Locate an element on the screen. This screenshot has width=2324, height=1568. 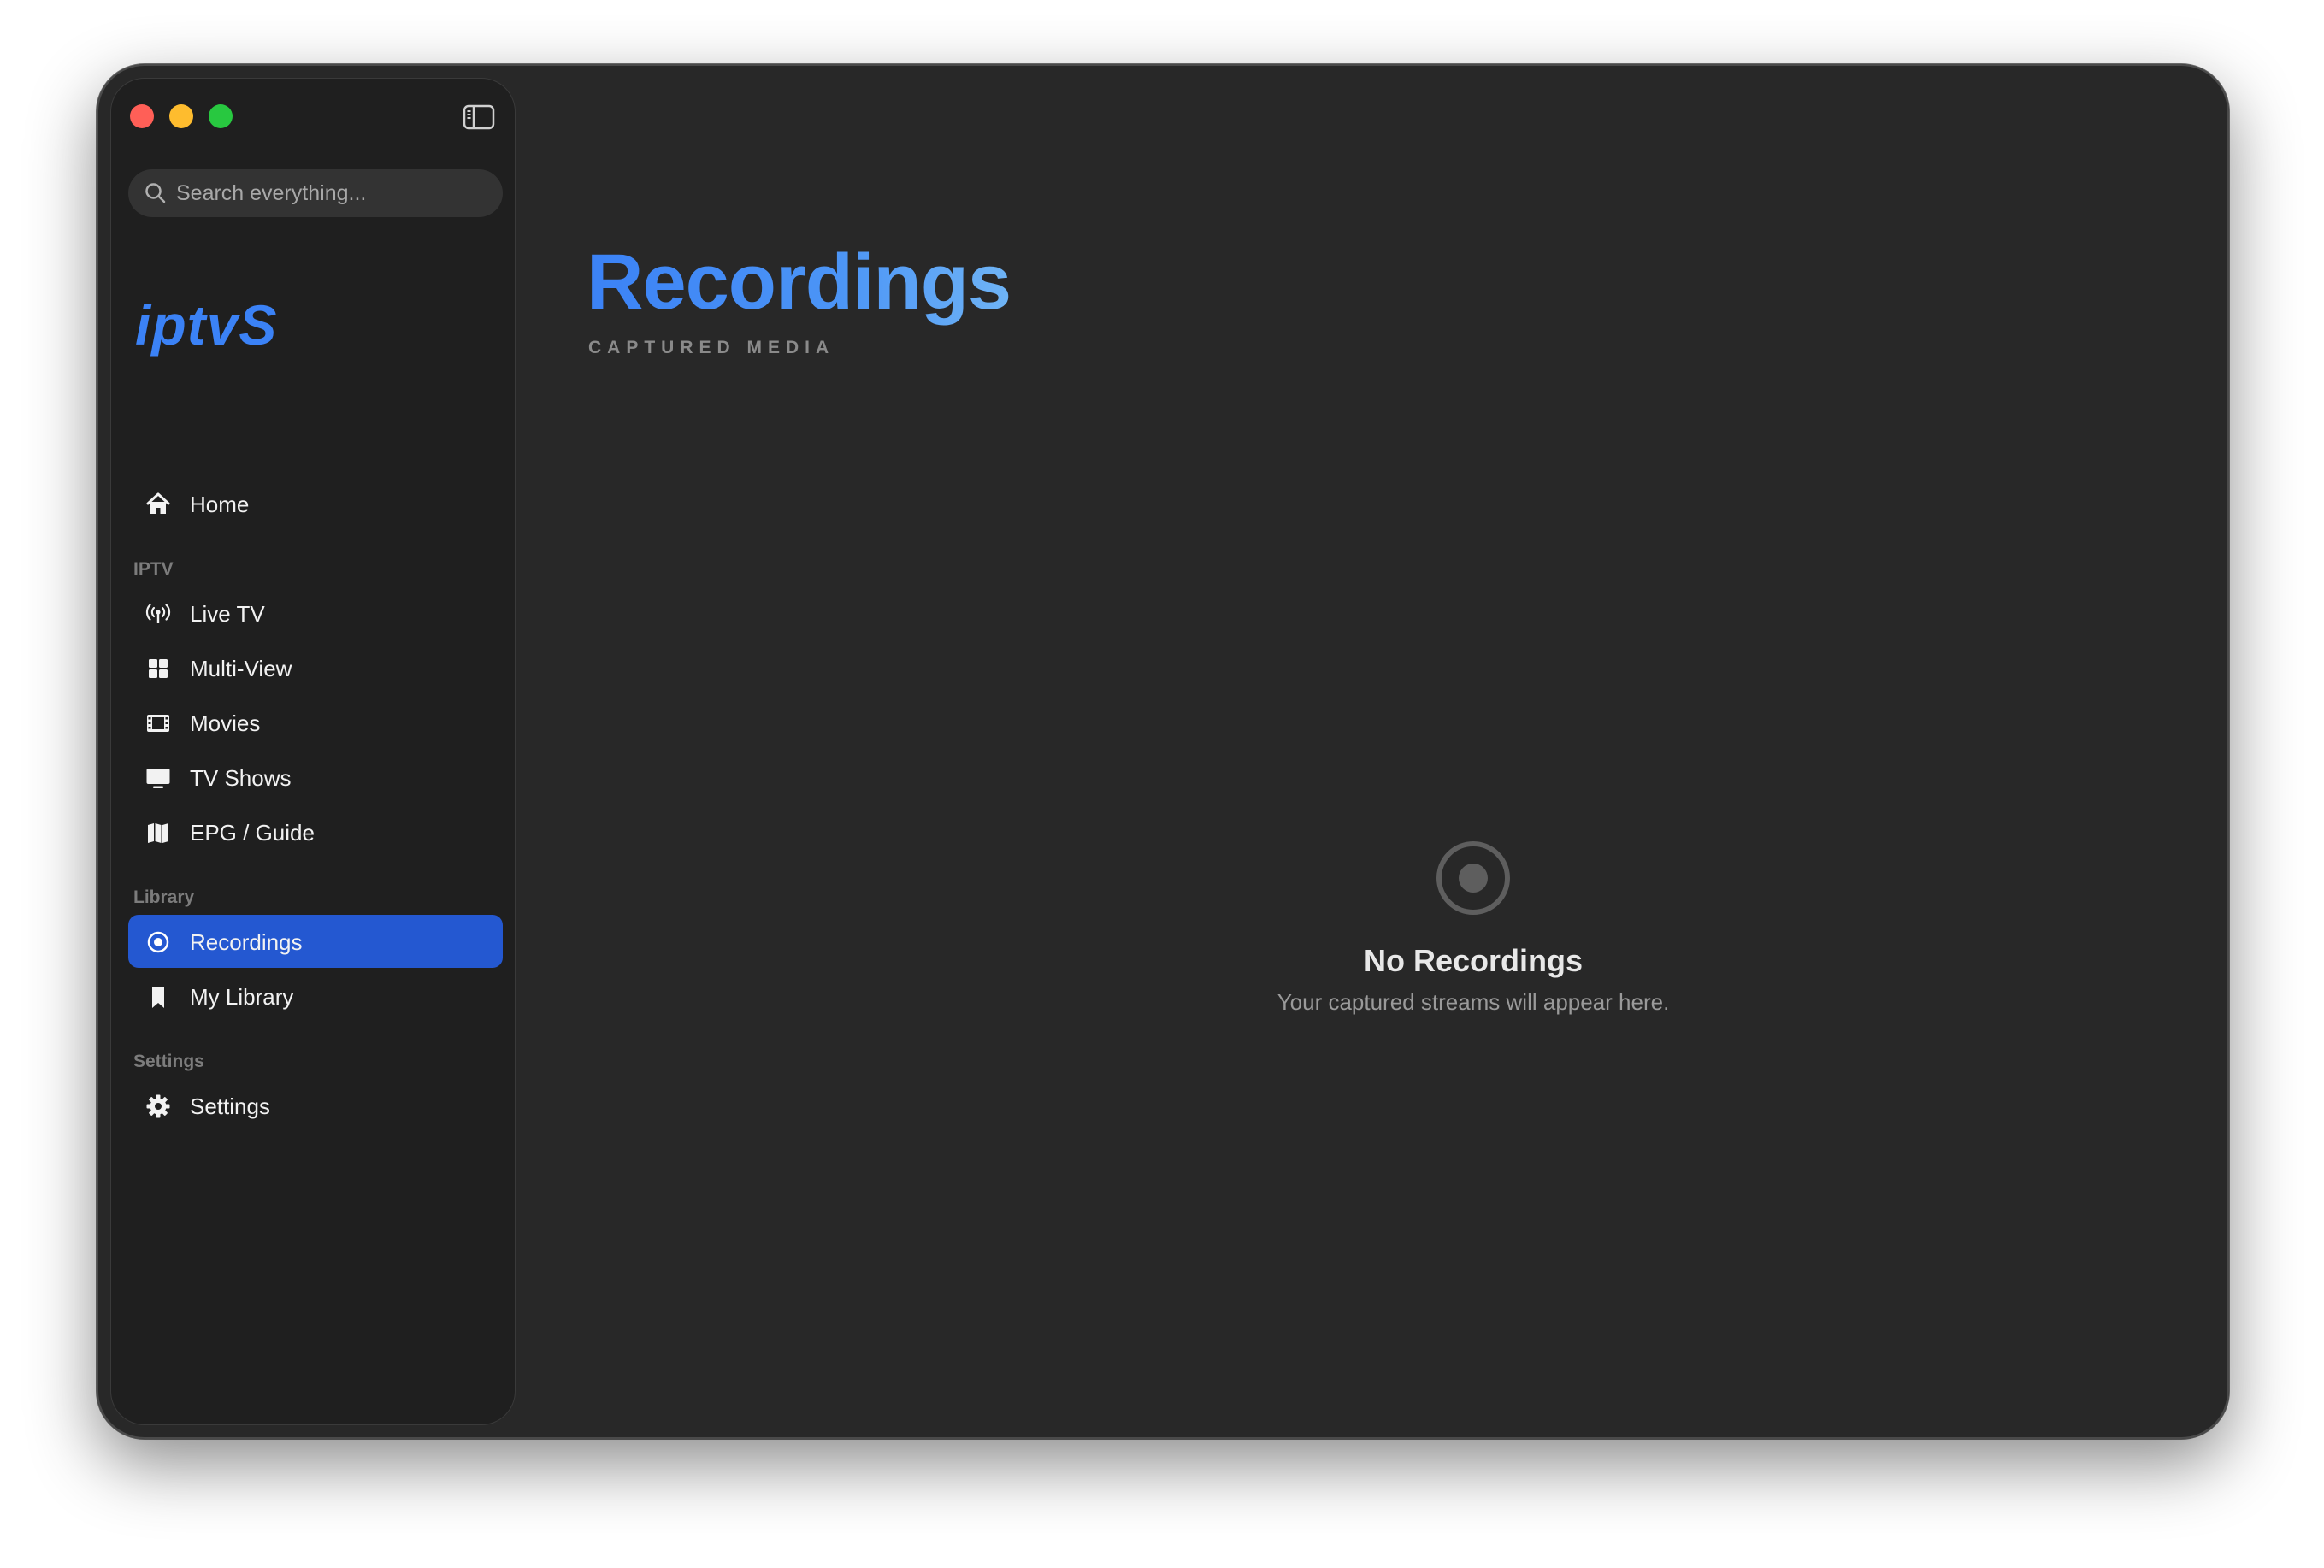
sidebar-item-label: Movies is located at coordinates (225, 723).